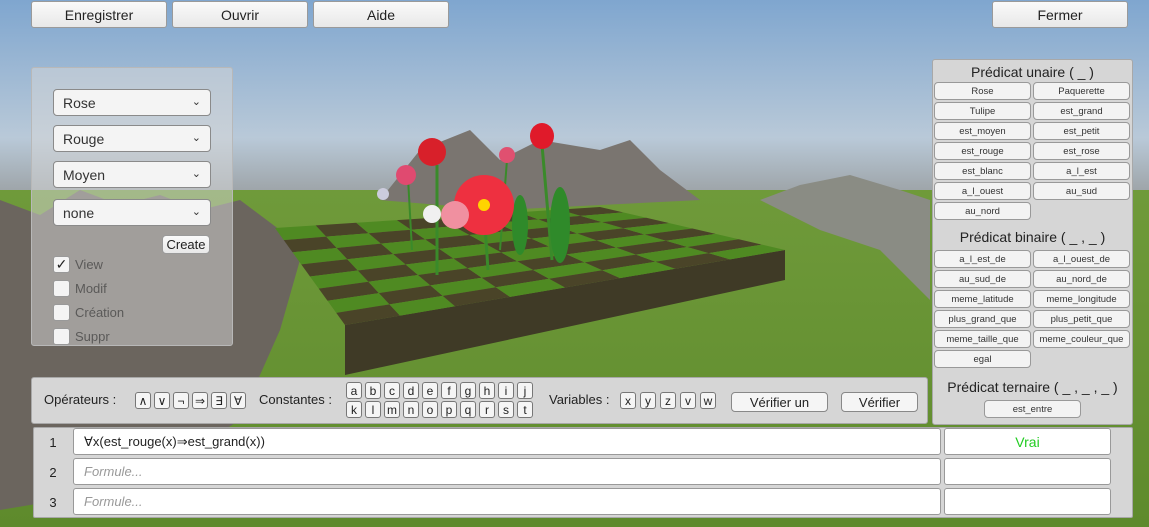  What do you see at coordinates (84, 138) in the screenshot?
I see `select-value: Rouge` at bounding box center [84, 138].